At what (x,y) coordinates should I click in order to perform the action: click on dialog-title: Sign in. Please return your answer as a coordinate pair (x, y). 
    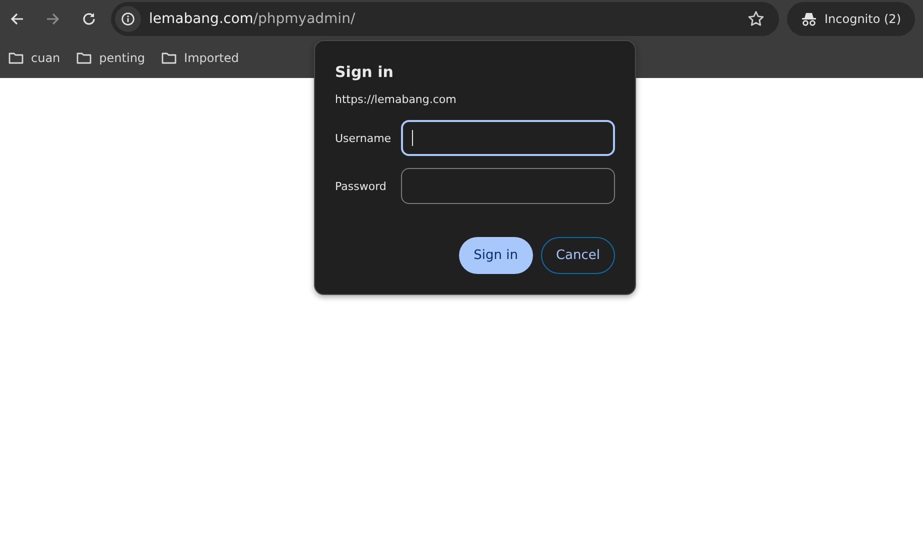
    Looking at the image, I should click on (364, 72).